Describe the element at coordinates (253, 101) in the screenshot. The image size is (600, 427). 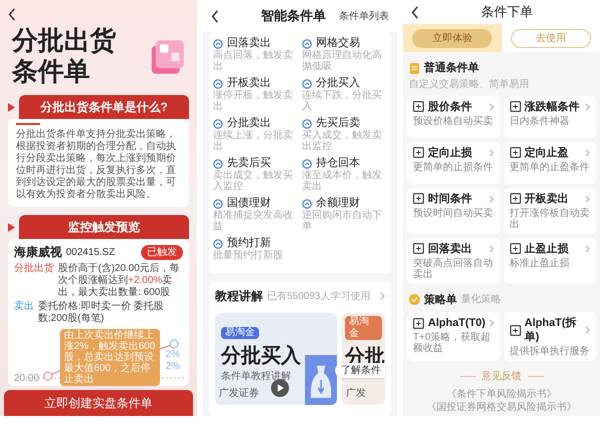
I see `feature-subtitle: 涨停开板，触发卖出` at that location.